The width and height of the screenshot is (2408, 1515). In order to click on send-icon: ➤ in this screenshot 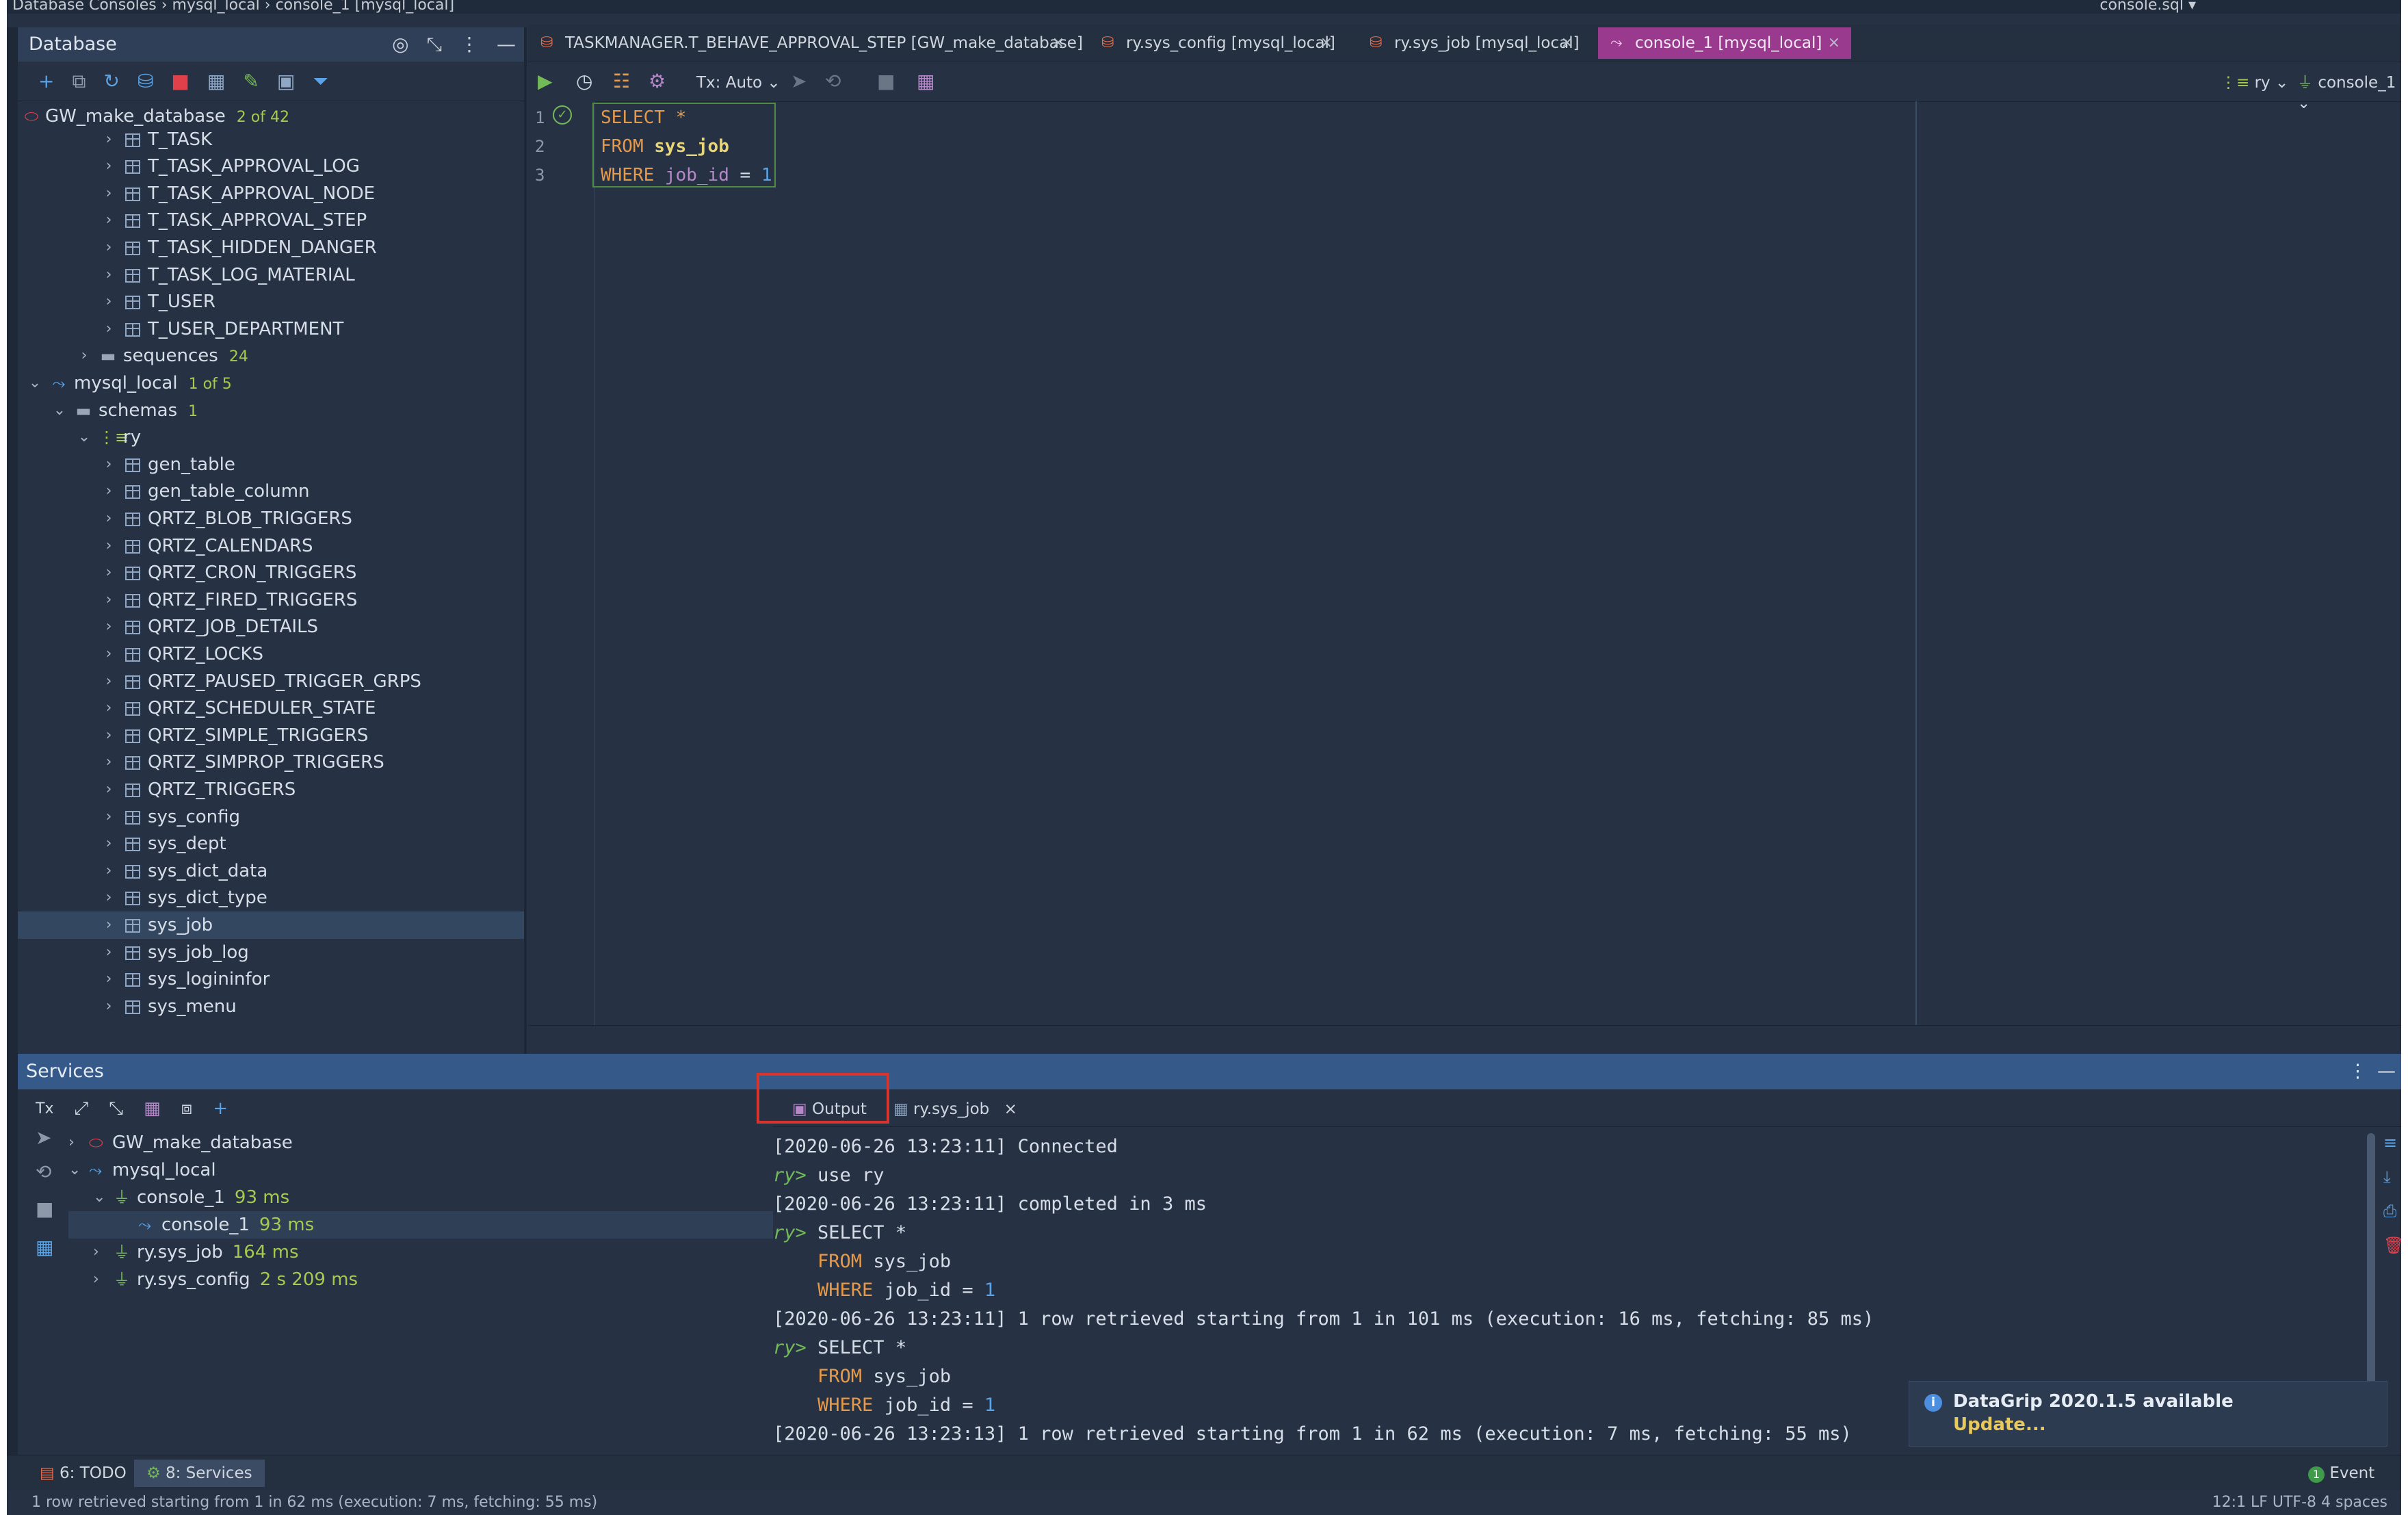, I will do `click(43, 1137)`.